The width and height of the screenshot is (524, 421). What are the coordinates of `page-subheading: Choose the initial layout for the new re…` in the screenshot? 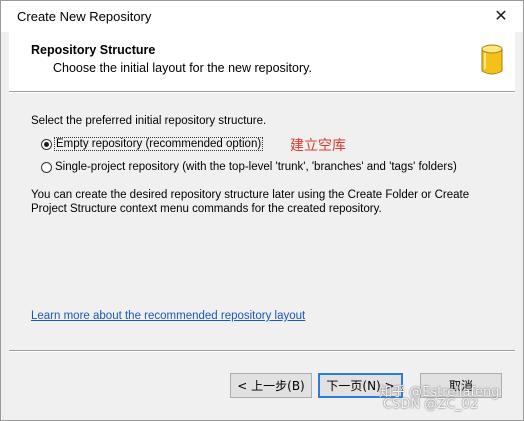 It's located at (182, 68).